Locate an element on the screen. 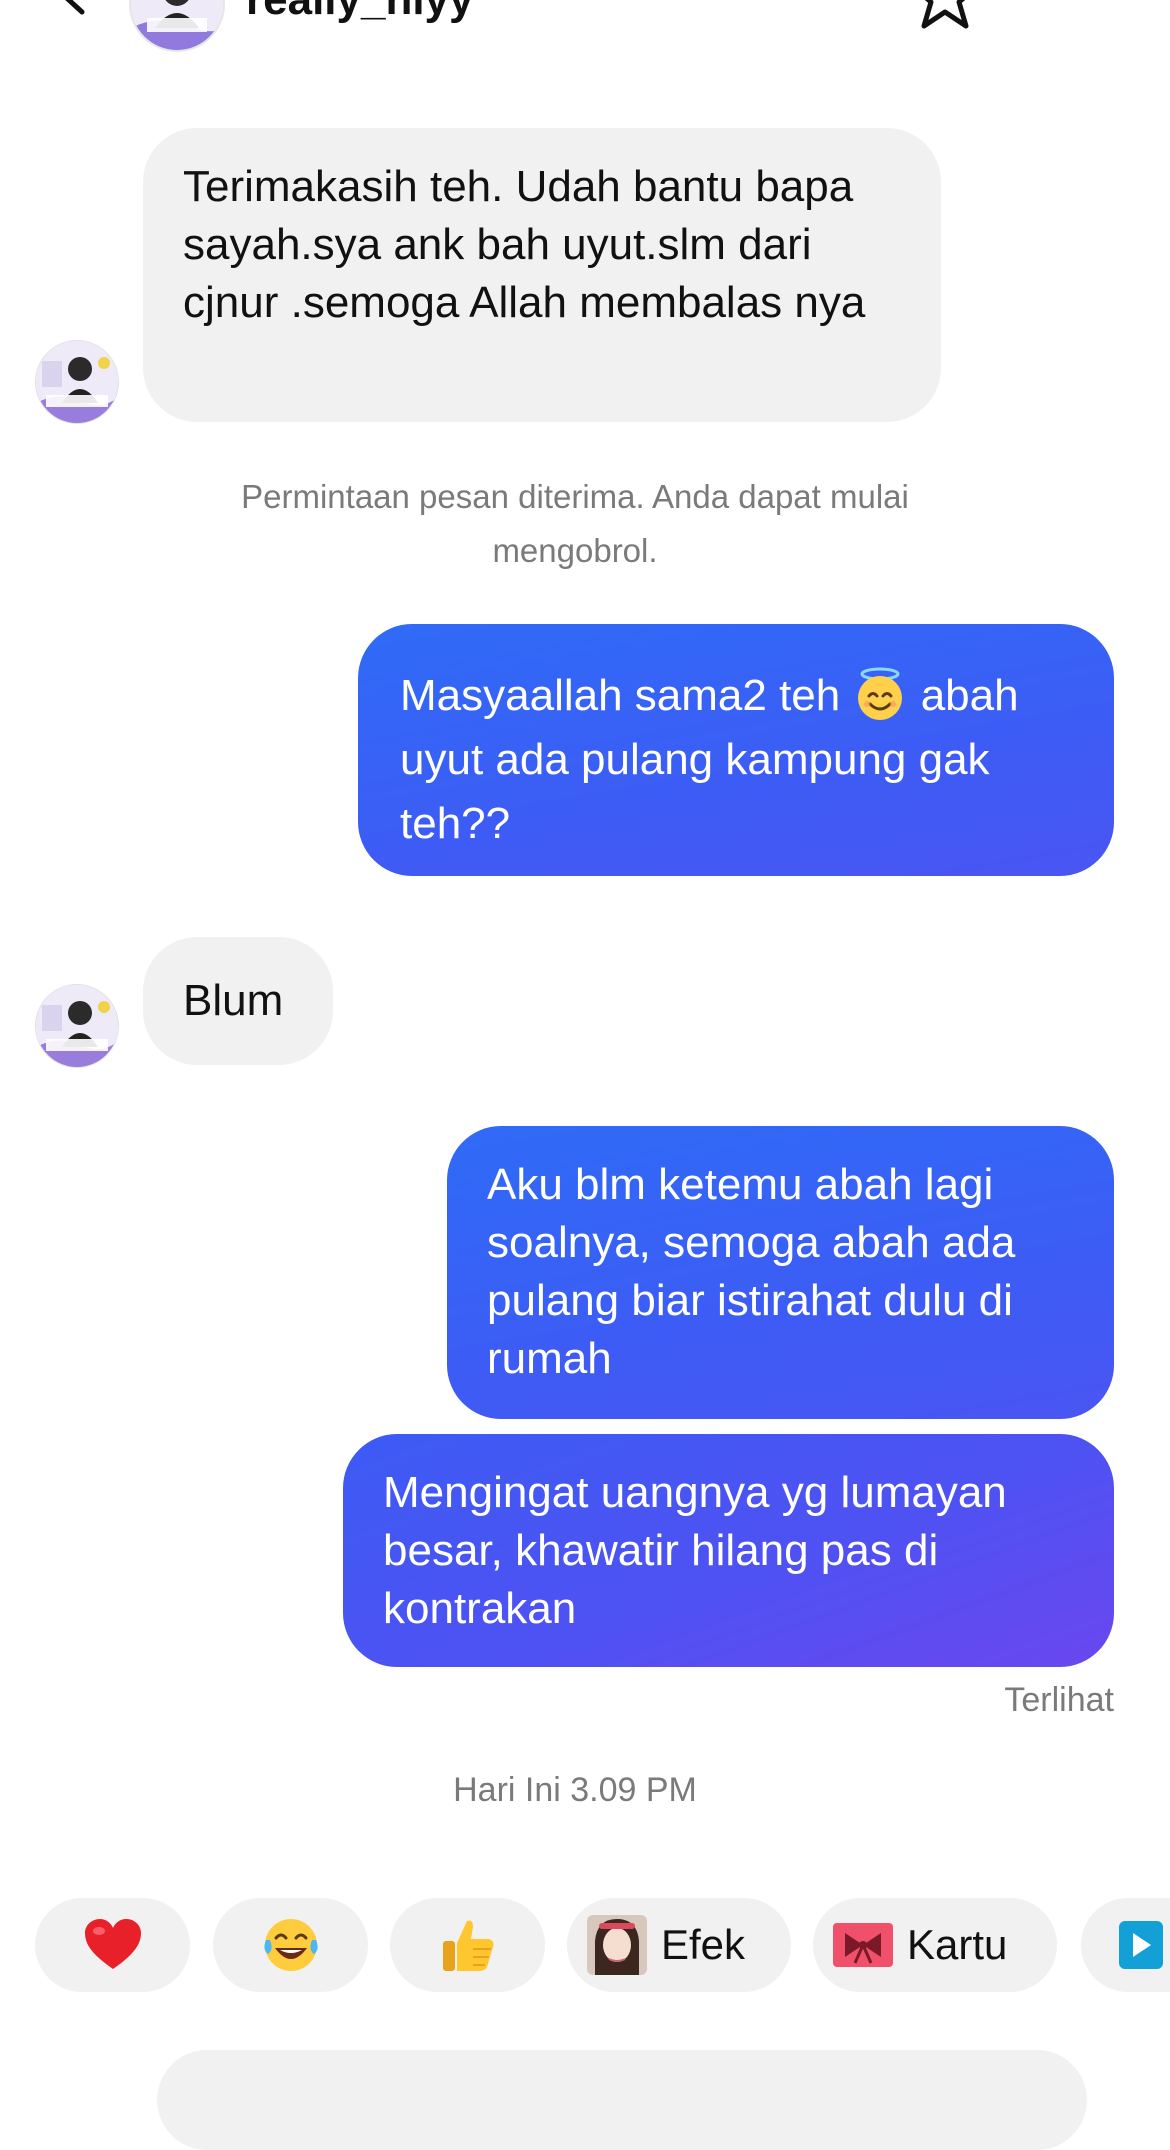  message-text: Masyaallah sama2 teh is located at coordinates (626, 695).